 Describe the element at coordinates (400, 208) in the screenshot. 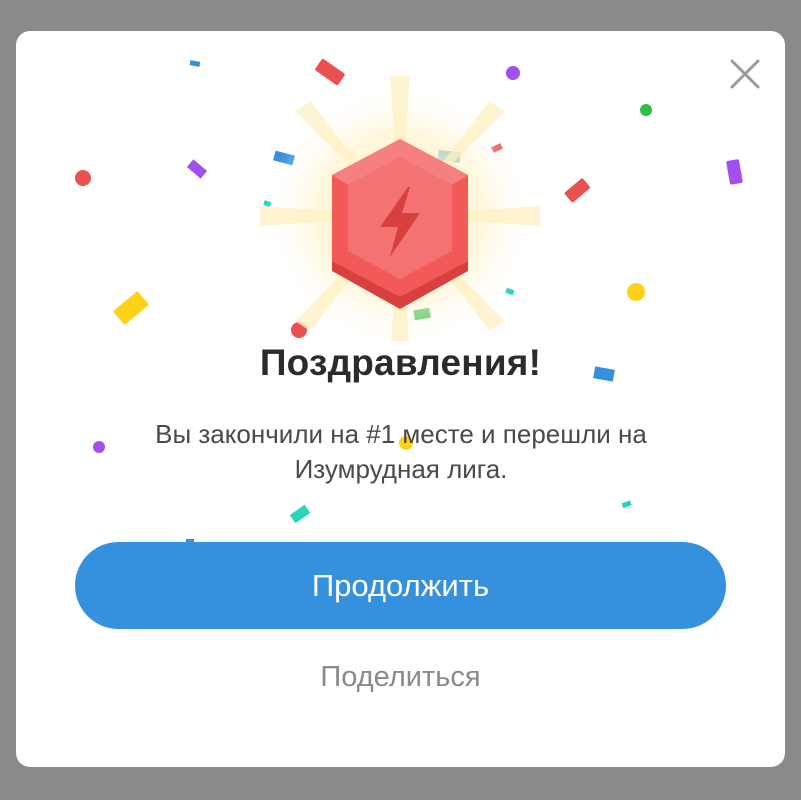

I see `league-badge-icon` at that location.